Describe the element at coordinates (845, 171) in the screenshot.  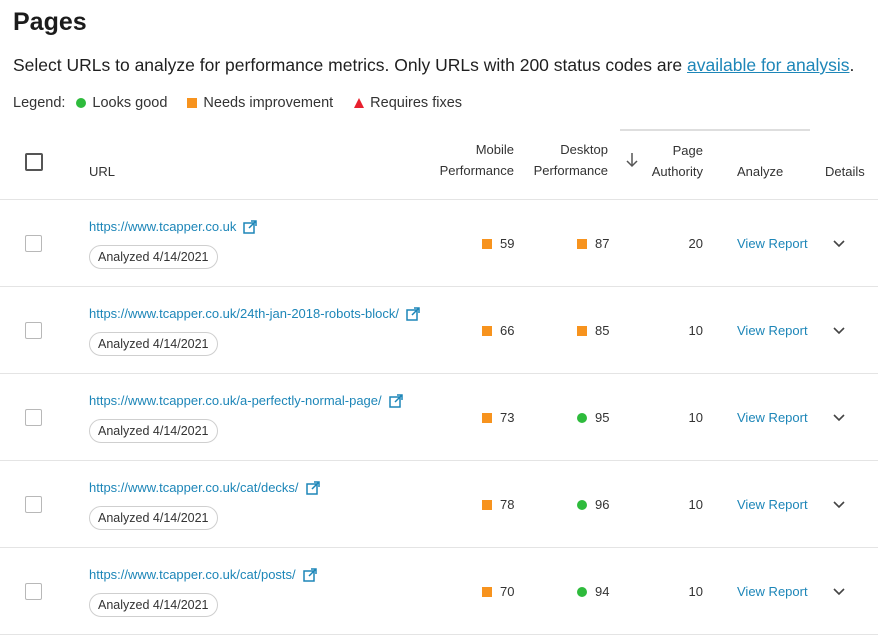
I see `header-details: Details` at that location.